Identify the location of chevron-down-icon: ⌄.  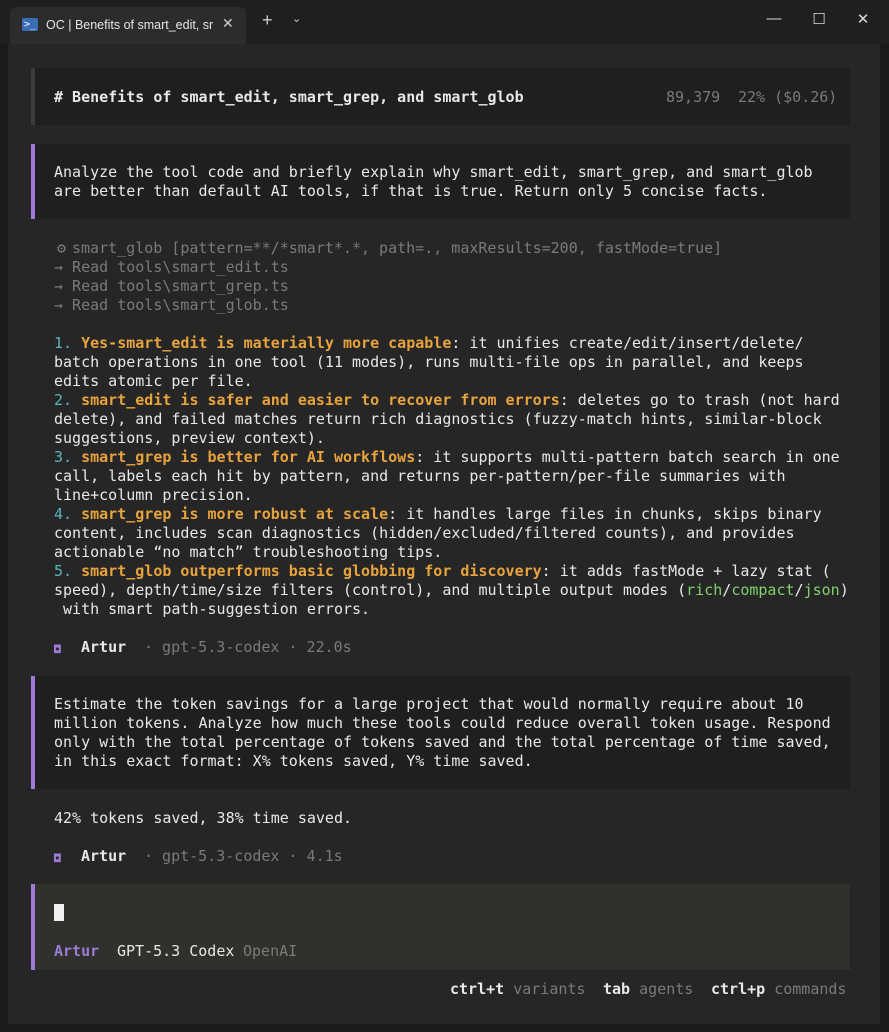
(296, 18).